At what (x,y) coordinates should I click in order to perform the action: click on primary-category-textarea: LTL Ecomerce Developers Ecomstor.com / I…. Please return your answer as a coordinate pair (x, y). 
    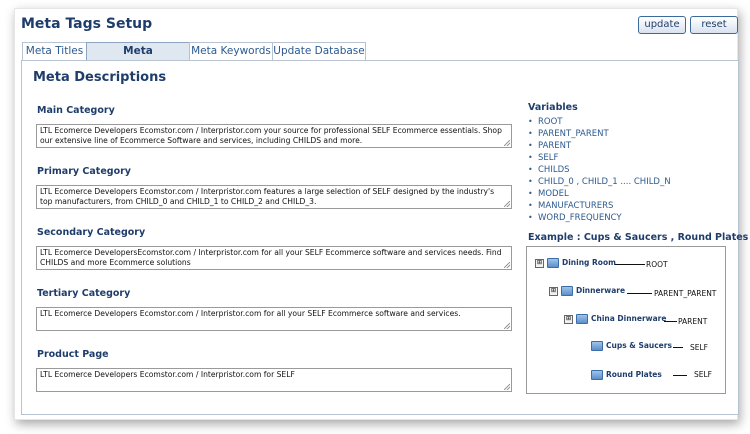
    Looking at the image, I should click on (274, 197).